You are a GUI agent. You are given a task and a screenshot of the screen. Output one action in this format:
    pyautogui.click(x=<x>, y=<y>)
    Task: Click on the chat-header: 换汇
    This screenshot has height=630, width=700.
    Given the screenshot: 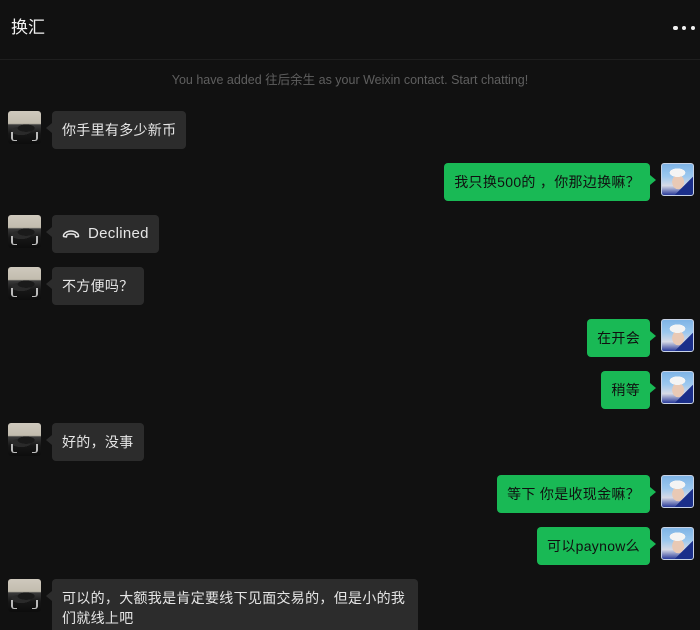 What is the action you would take?
    pyautogui.click(x=350, y=30)
    